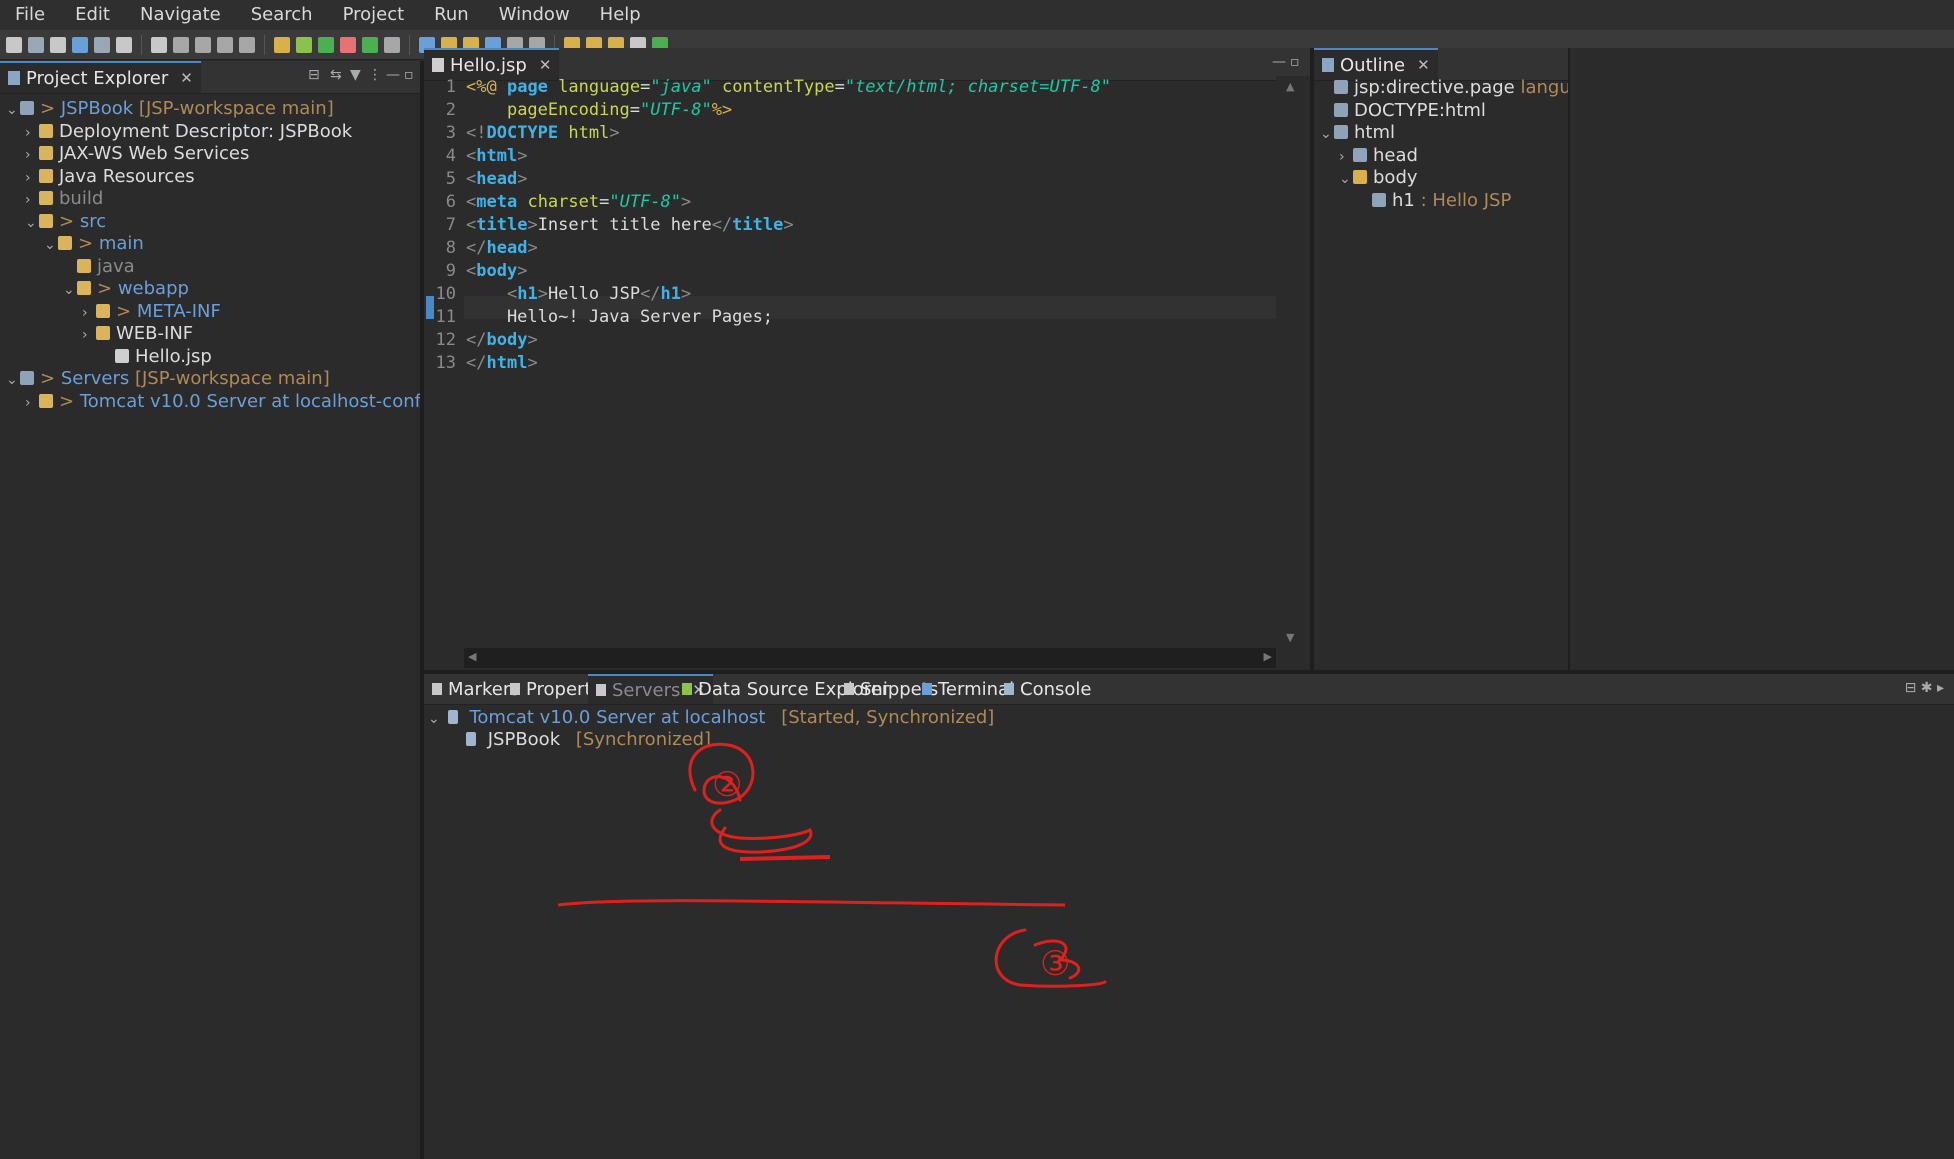  I want to click on menu-item-help: Help, so click(620, 15).